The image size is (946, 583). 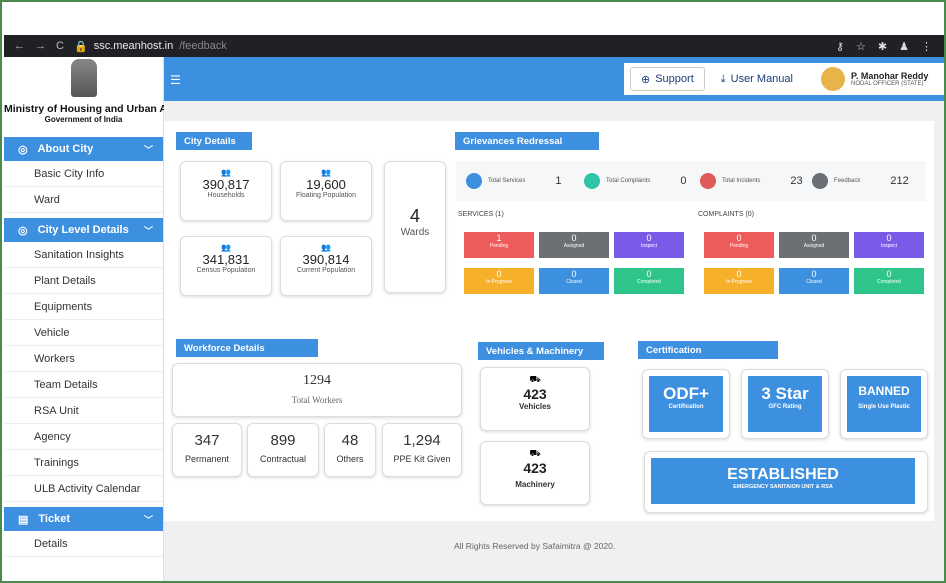 I want to click on sidebar-item-ulb-activity-calendar: ULB Activity Calendar, so click(x=83, y=489).